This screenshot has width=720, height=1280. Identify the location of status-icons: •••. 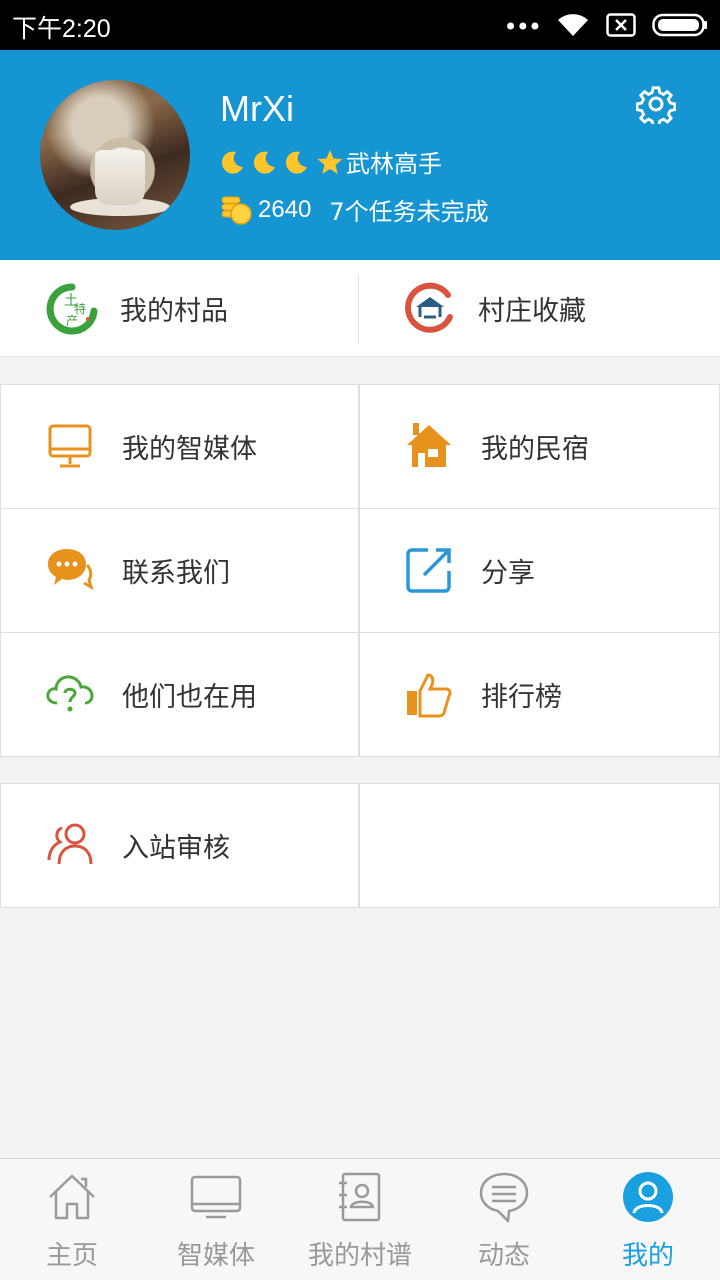
(606, 25).